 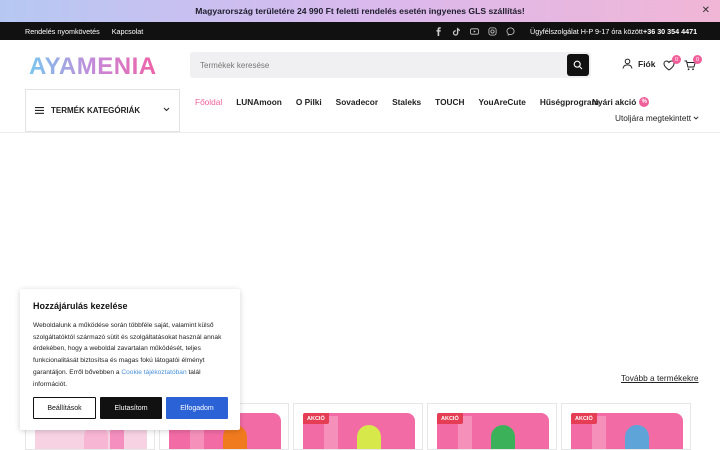 What do you see at coordinates (676, 59) in the screenshot?
I see `wishlist-count-badge: 0` at bounding box center [676, 59].